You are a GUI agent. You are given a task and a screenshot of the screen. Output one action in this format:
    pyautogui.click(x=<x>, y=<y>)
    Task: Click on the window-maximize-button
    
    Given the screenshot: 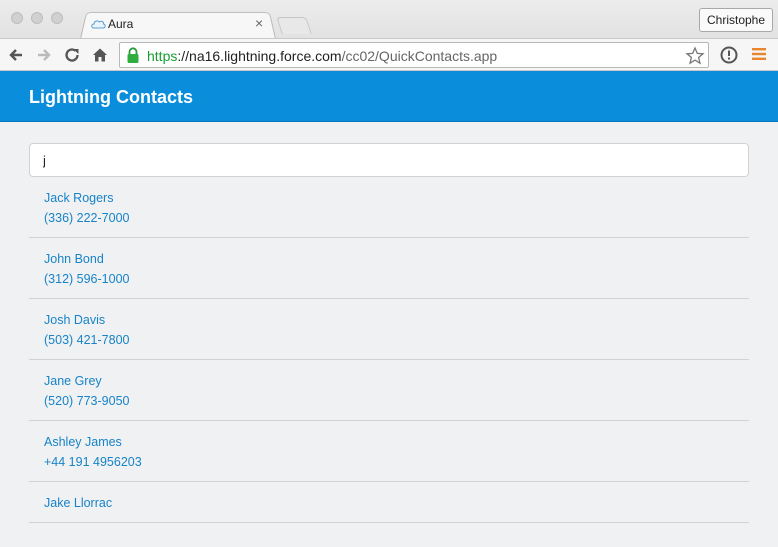 What is the action you would take?
    pyautogui.click(x=57, y=18)
    